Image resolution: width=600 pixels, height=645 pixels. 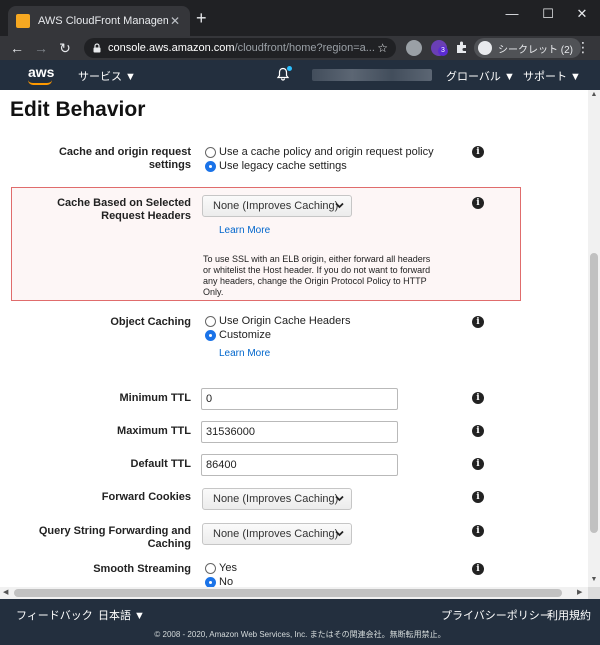 I want to click on default-ttl-label: Default TTL, so click(x=161, y=464).